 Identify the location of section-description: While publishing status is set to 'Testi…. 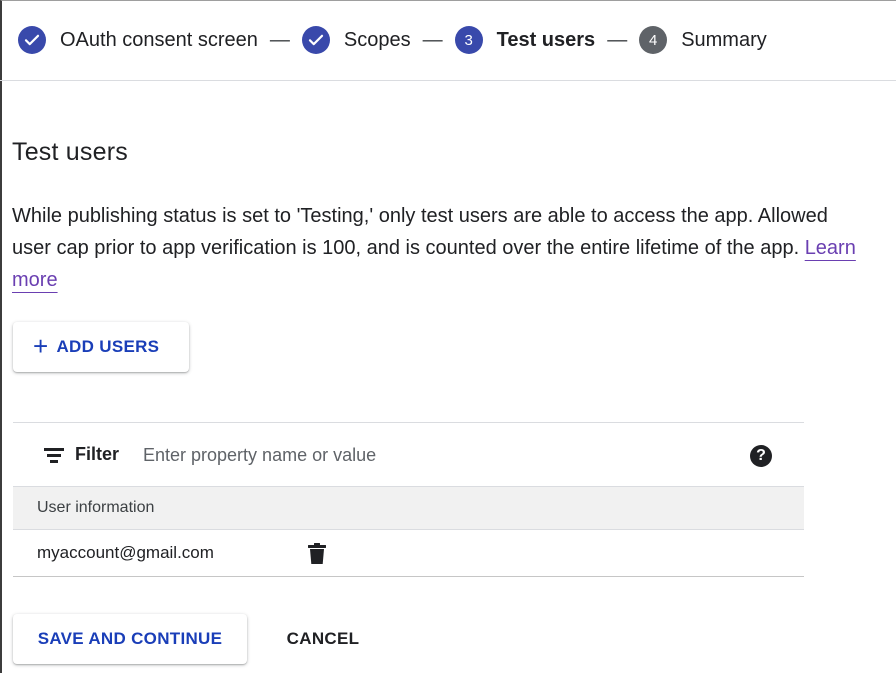
(442, 248).